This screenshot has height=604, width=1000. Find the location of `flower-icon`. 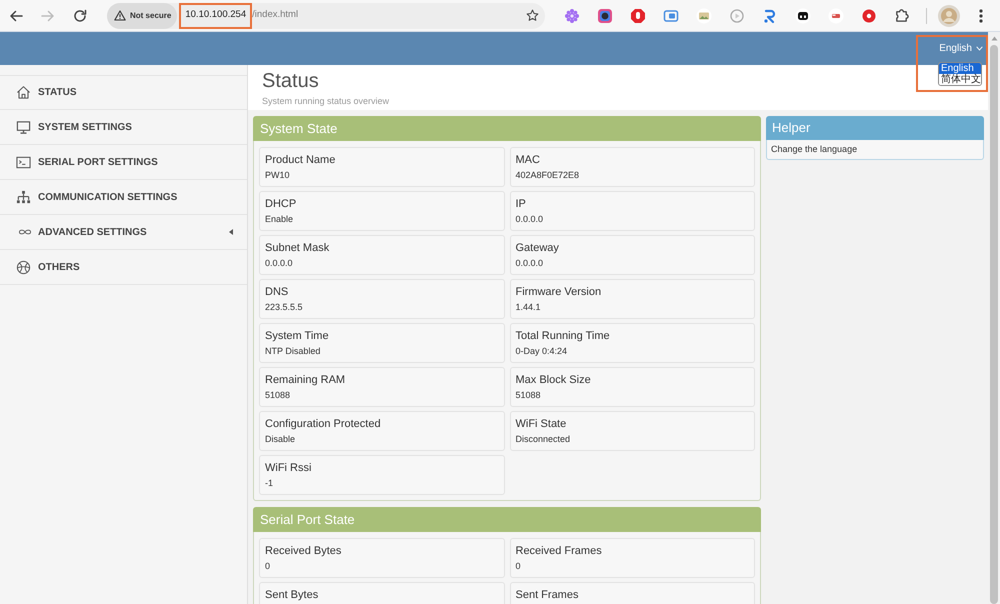

flower-icon is located at coordinates (572, 16).